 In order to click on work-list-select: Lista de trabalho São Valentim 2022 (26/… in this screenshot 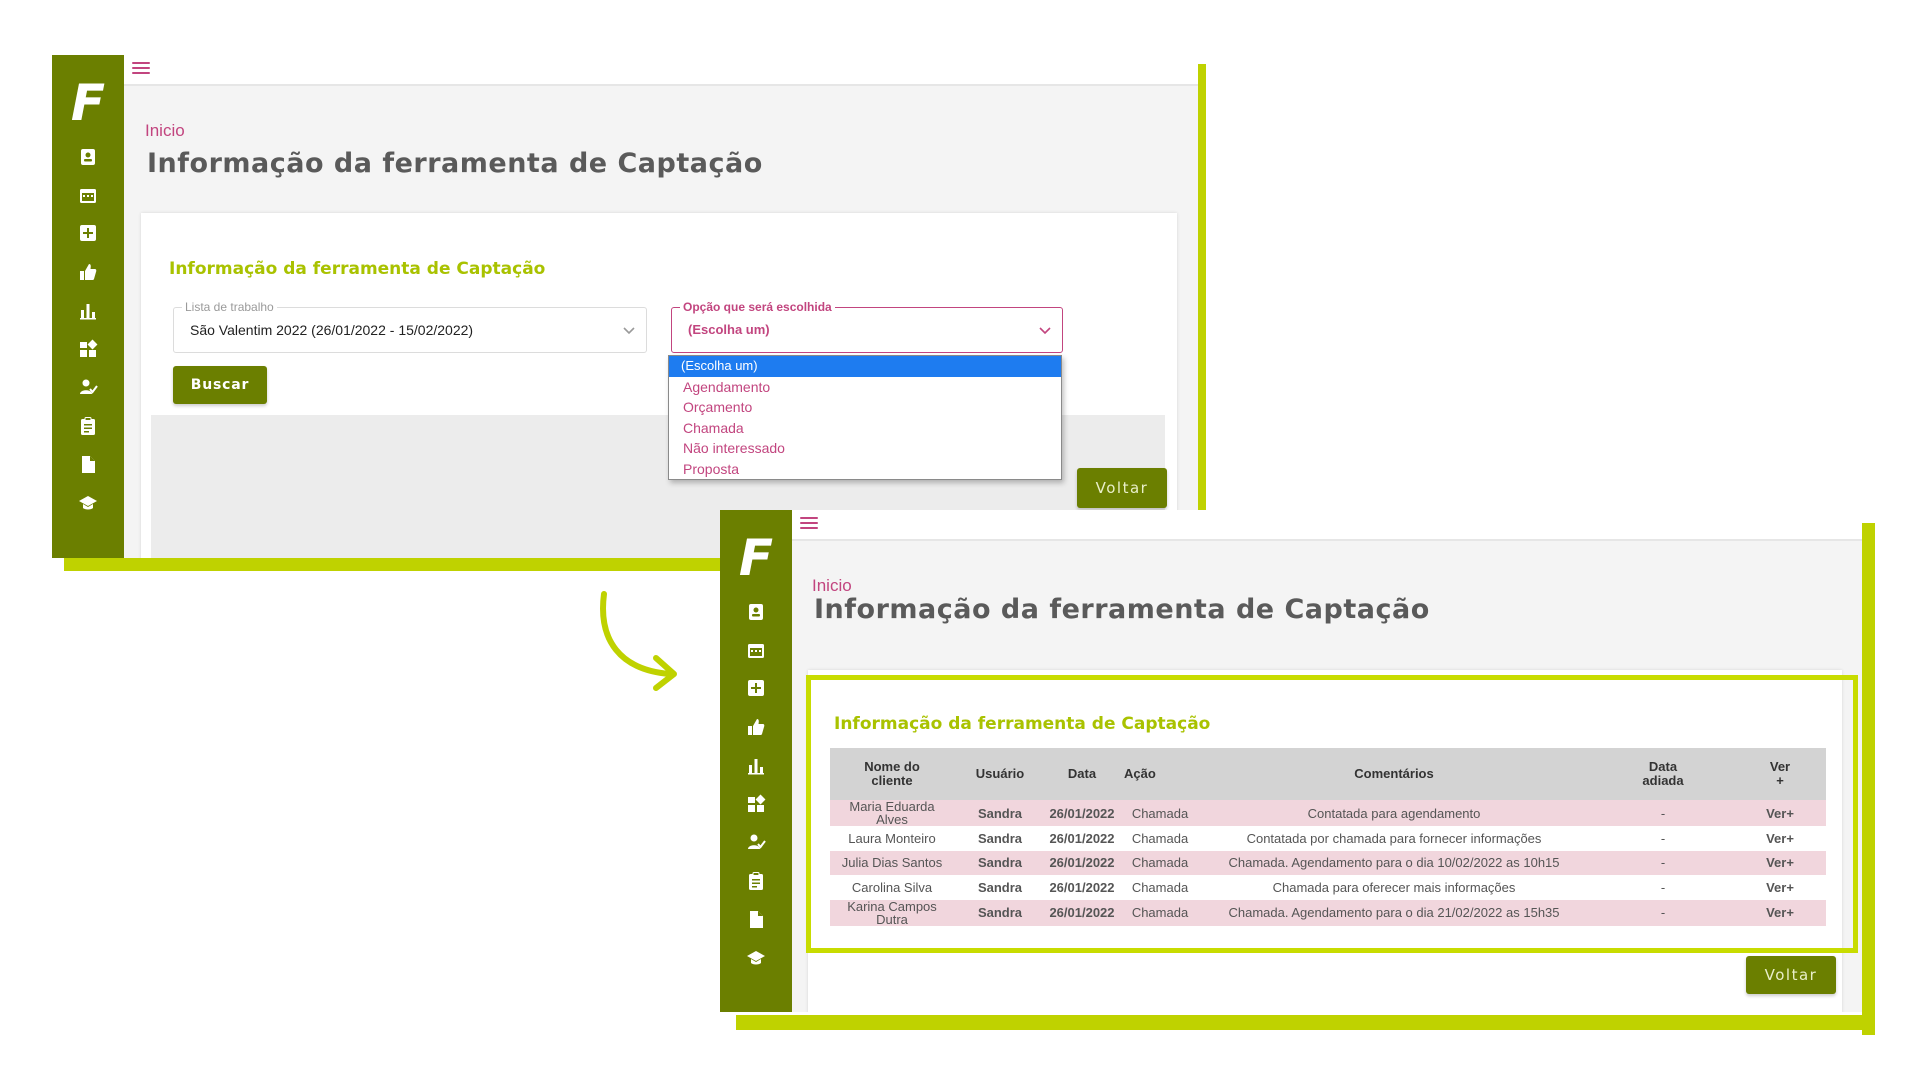, I will do `click(410, 326)`.